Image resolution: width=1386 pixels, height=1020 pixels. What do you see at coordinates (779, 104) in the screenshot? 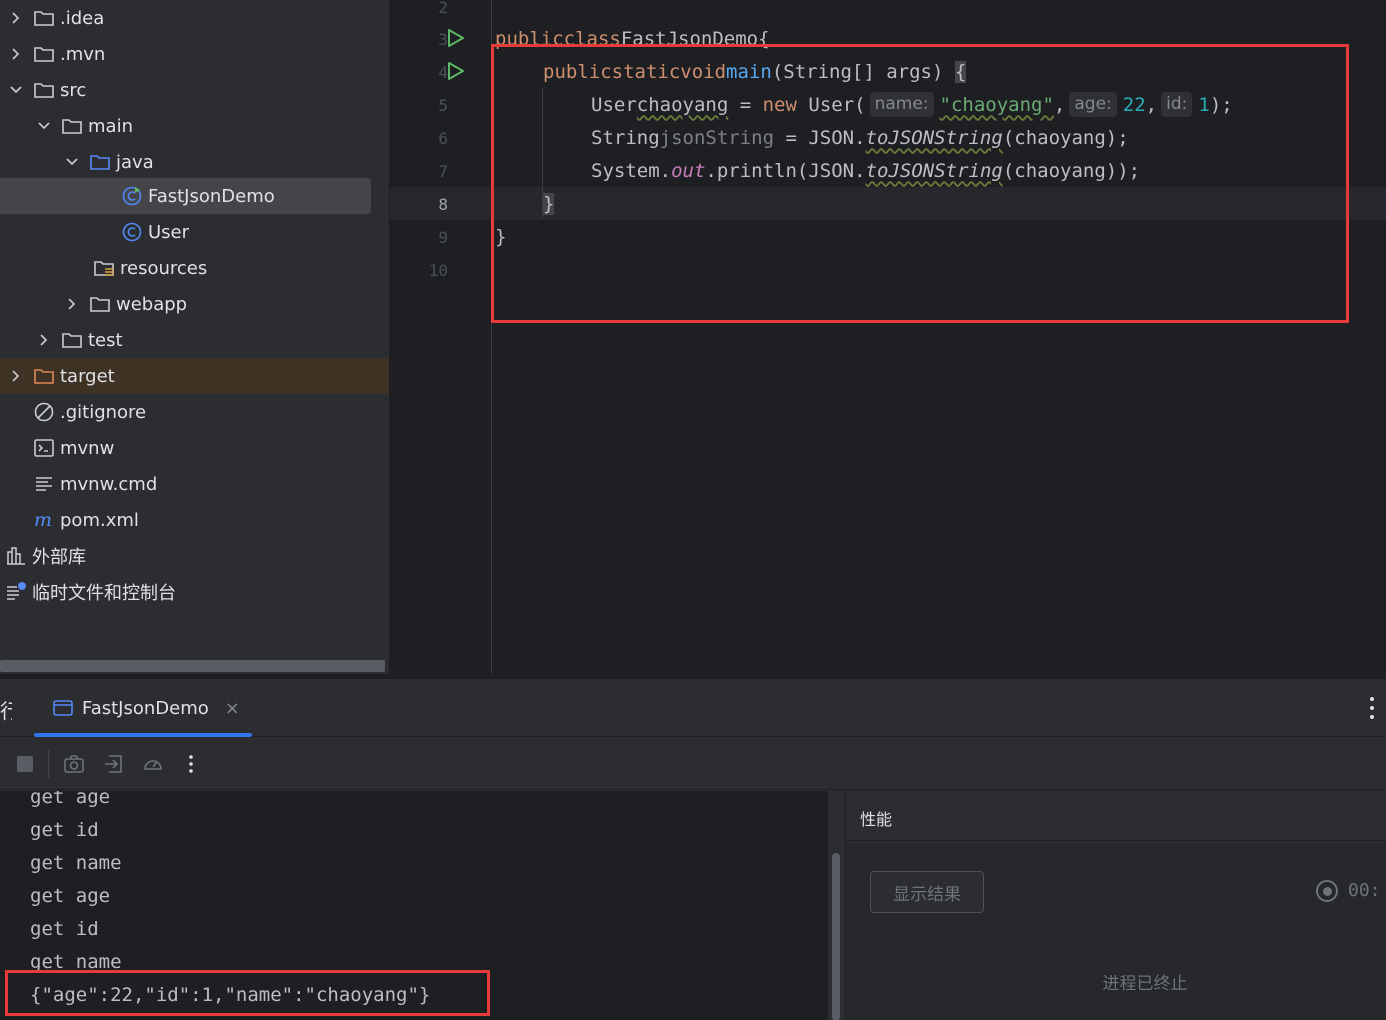
I see `keyword: new` at bounding box center [779, 104].